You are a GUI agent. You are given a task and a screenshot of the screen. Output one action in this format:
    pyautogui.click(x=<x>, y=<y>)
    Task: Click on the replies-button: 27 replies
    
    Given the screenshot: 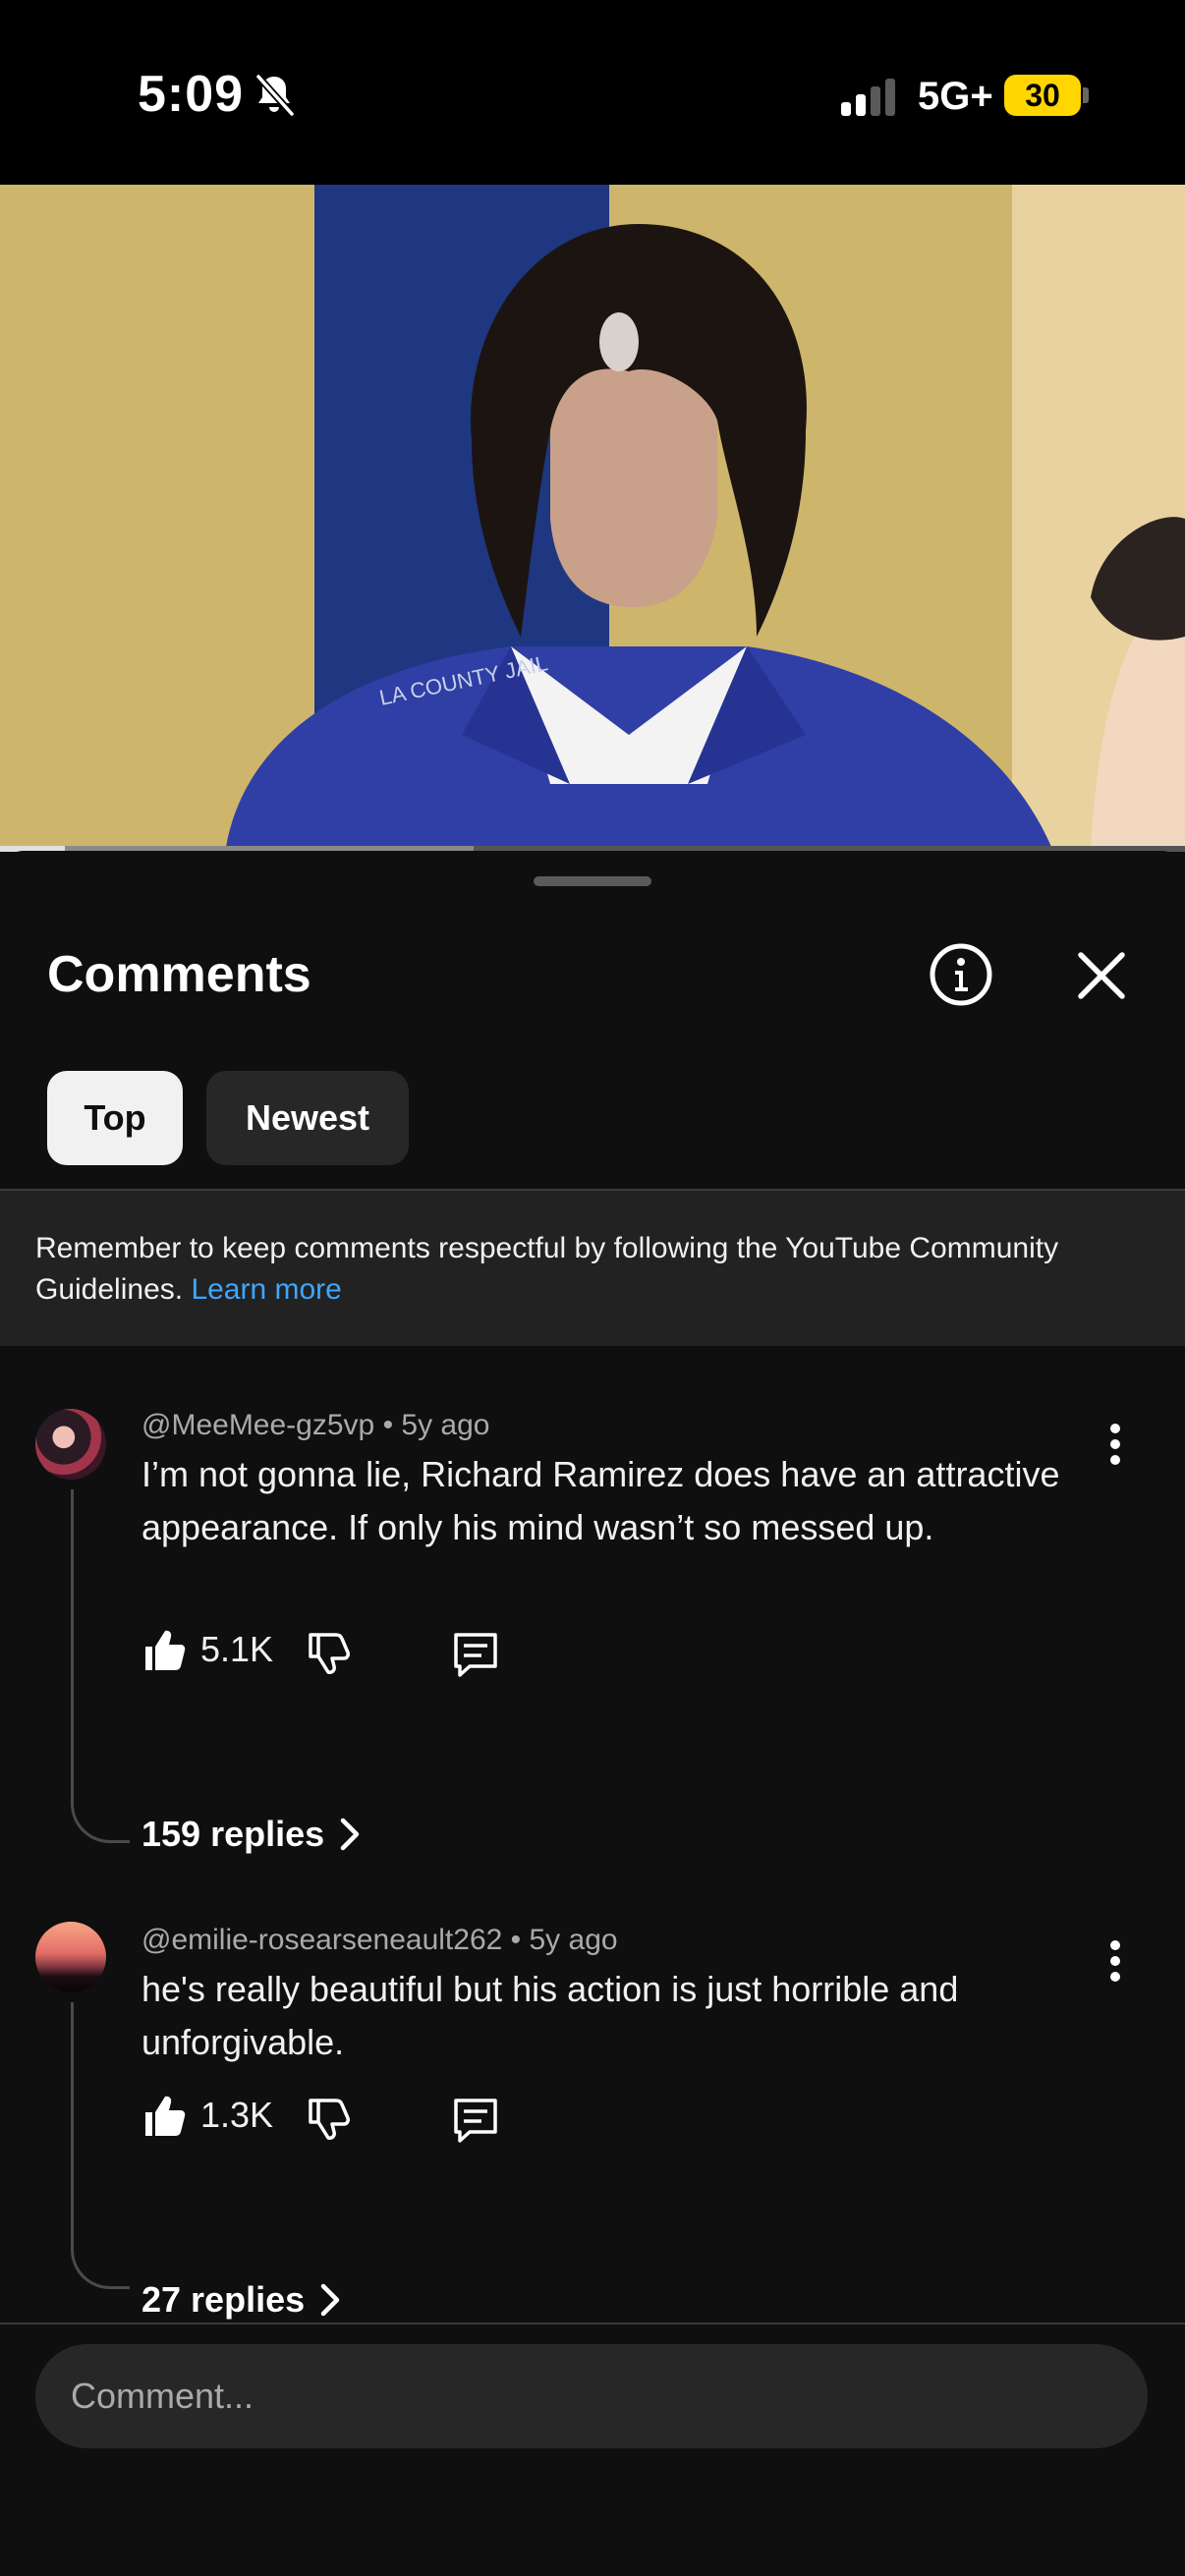 What is the action you would take?
    pyautogui.click(x=242, y=2300)
    